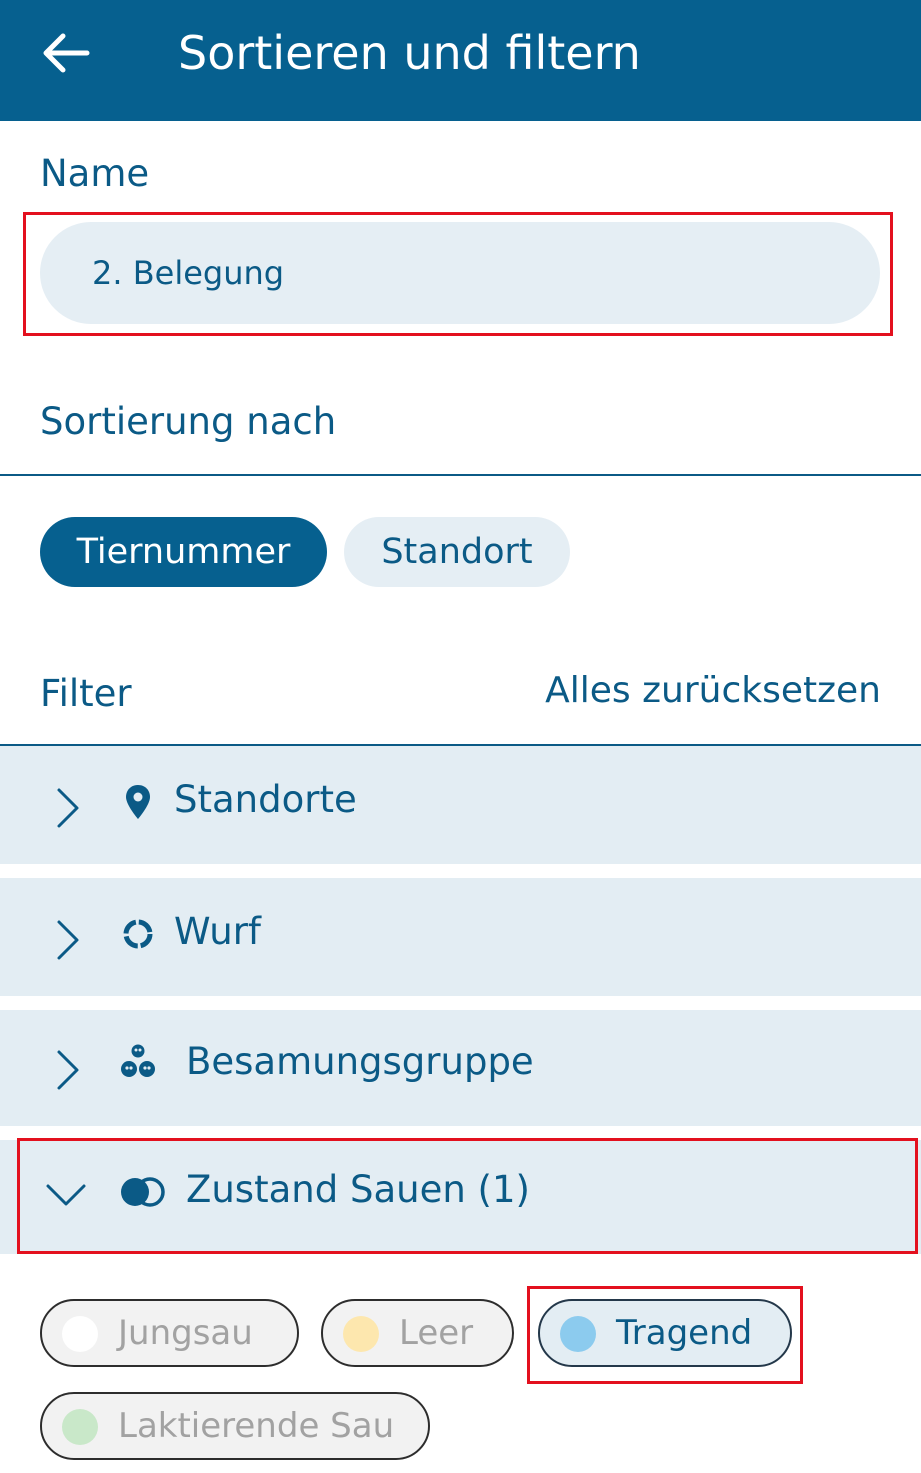 The width and height of the screenshot is (921, 1473). I want to click on back-button, so click(66, 53).